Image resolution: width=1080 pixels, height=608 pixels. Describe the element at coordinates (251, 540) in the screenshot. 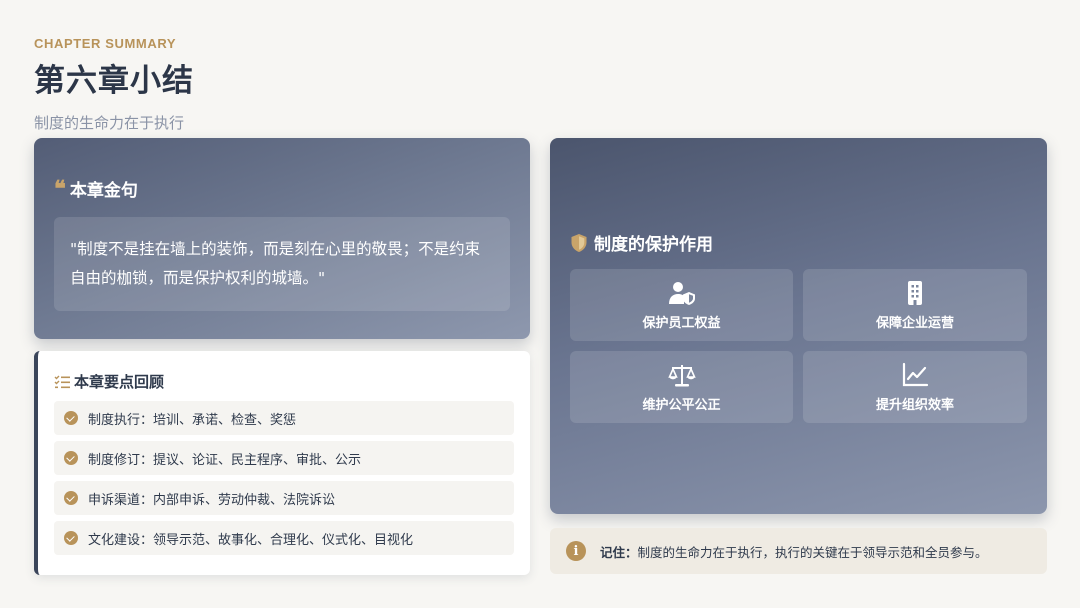

I see `list-item-label: 文化建设：领导示范、故事化、合理化、仪式化、目视化` at that location.